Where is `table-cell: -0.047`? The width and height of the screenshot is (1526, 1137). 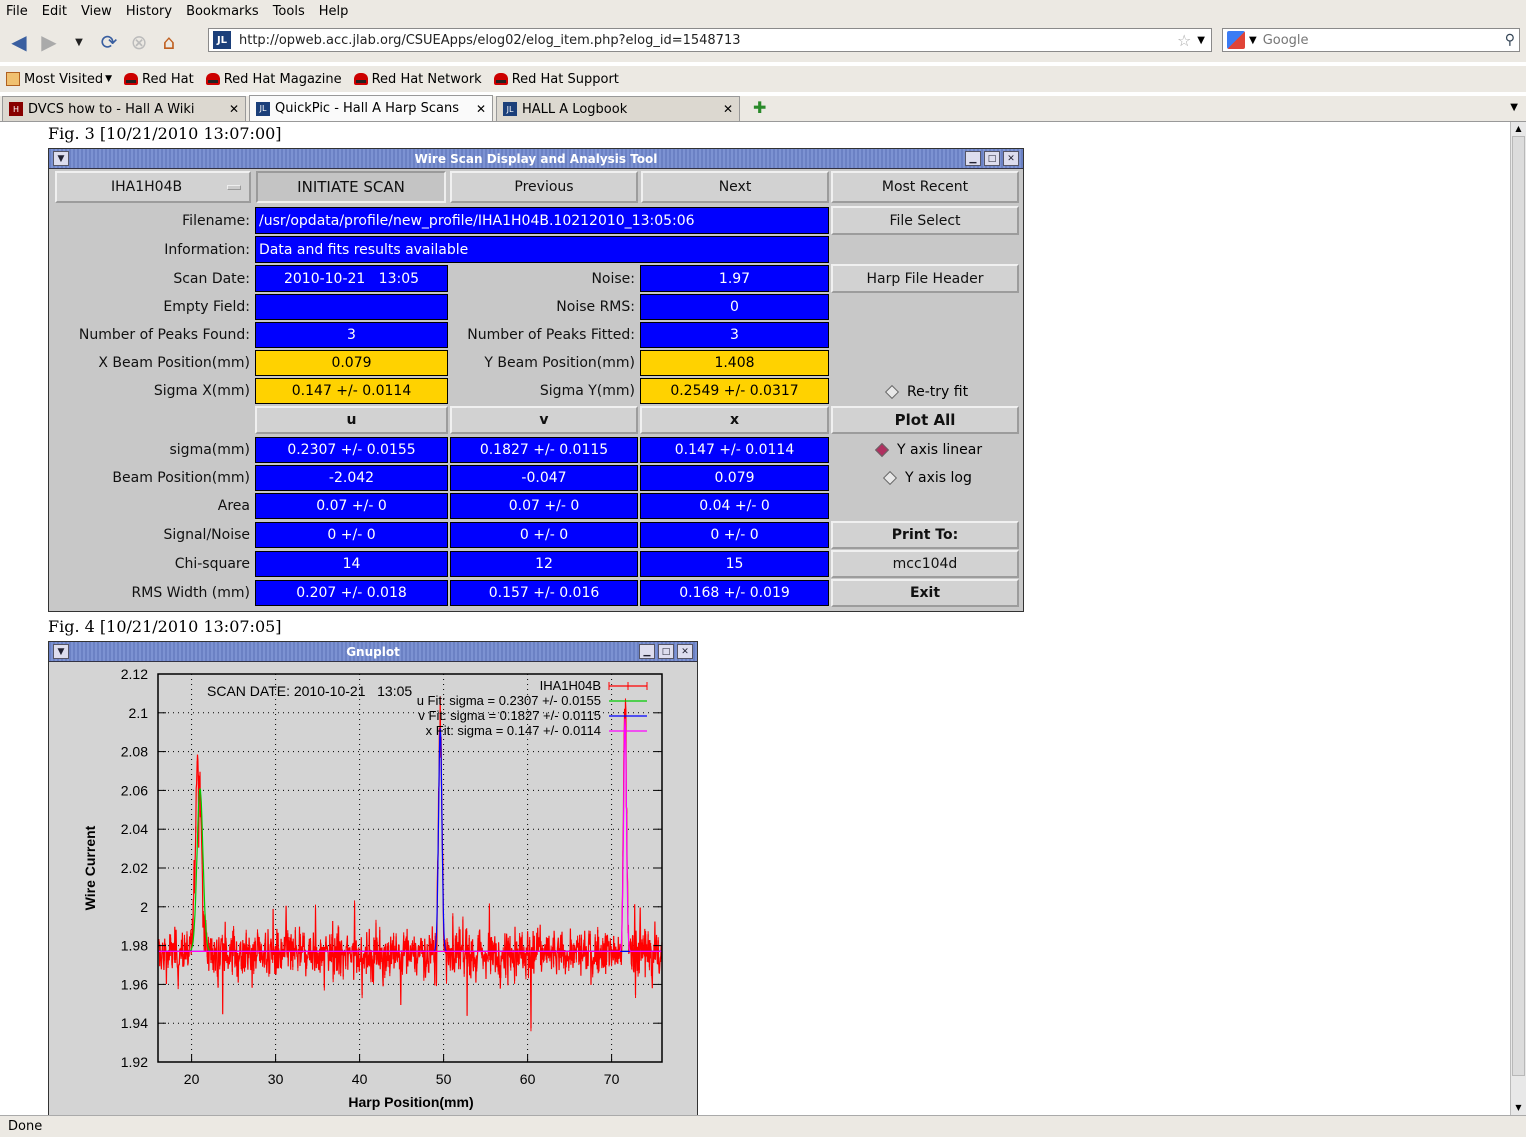 table-cell: -0.047 is located at coordinates (544, 478).